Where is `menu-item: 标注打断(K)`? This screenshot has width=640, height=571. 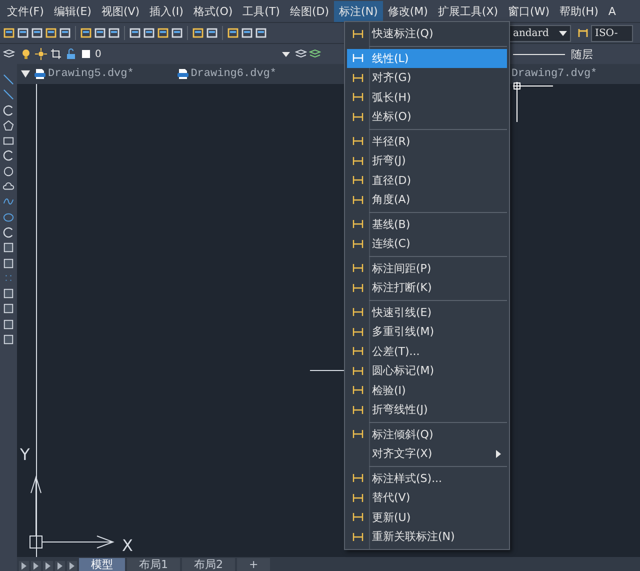 menu-item: 标注打断(K) is located at coordinates (427, 288).